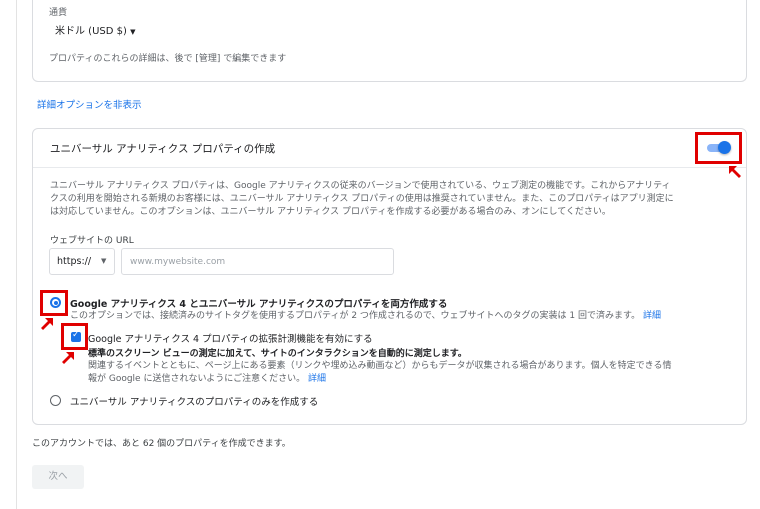  I want to click on currency-value: 米ドル (USD $), so click(91, 31).